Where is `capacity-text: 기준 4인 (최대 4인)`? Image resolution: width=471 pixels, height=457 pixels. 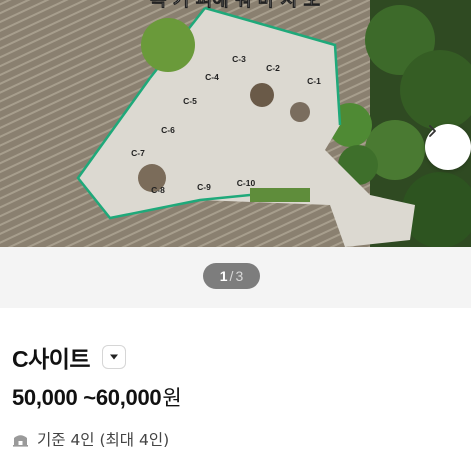 capacity-text: 기준 4인 (최대 4인) is located at coordinates (103, 440).